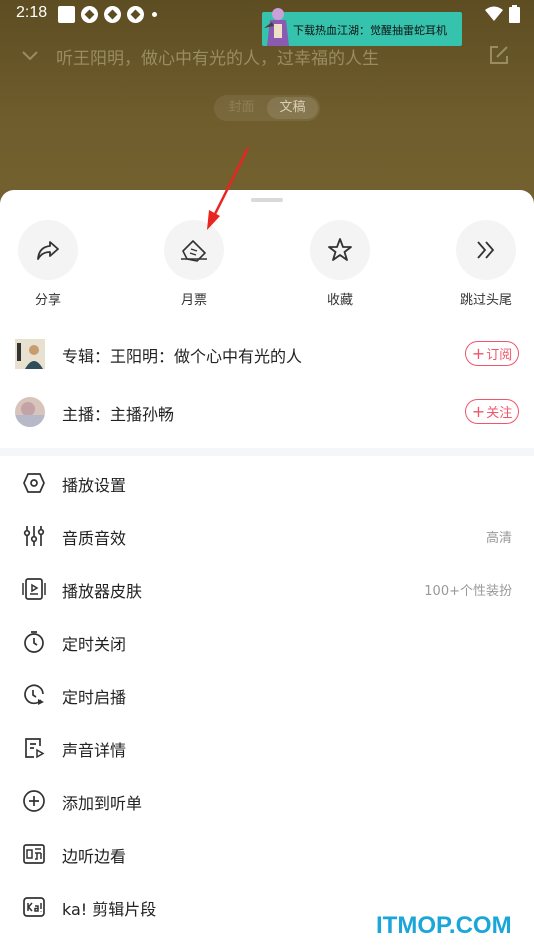  I want to click on notification-icons, so click(107, 14).